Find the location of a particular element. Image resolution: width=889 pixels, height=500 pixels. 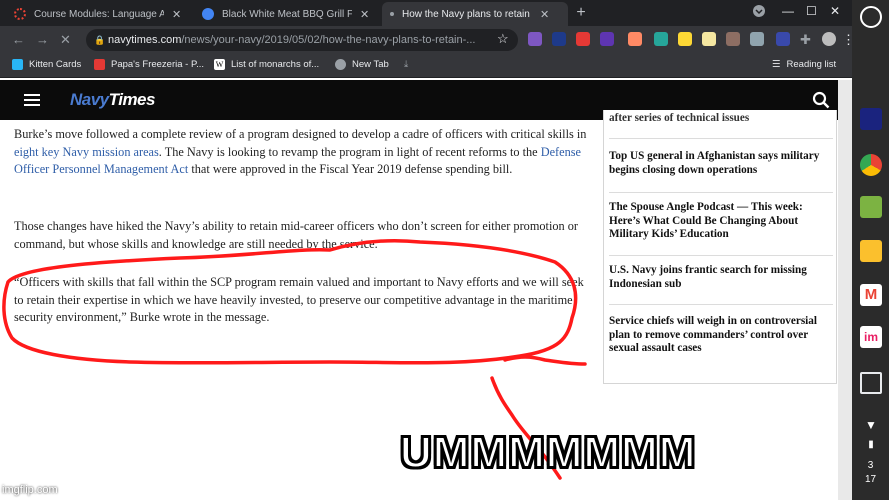

page-scroll-gutter is located at coordinates (845, 290).